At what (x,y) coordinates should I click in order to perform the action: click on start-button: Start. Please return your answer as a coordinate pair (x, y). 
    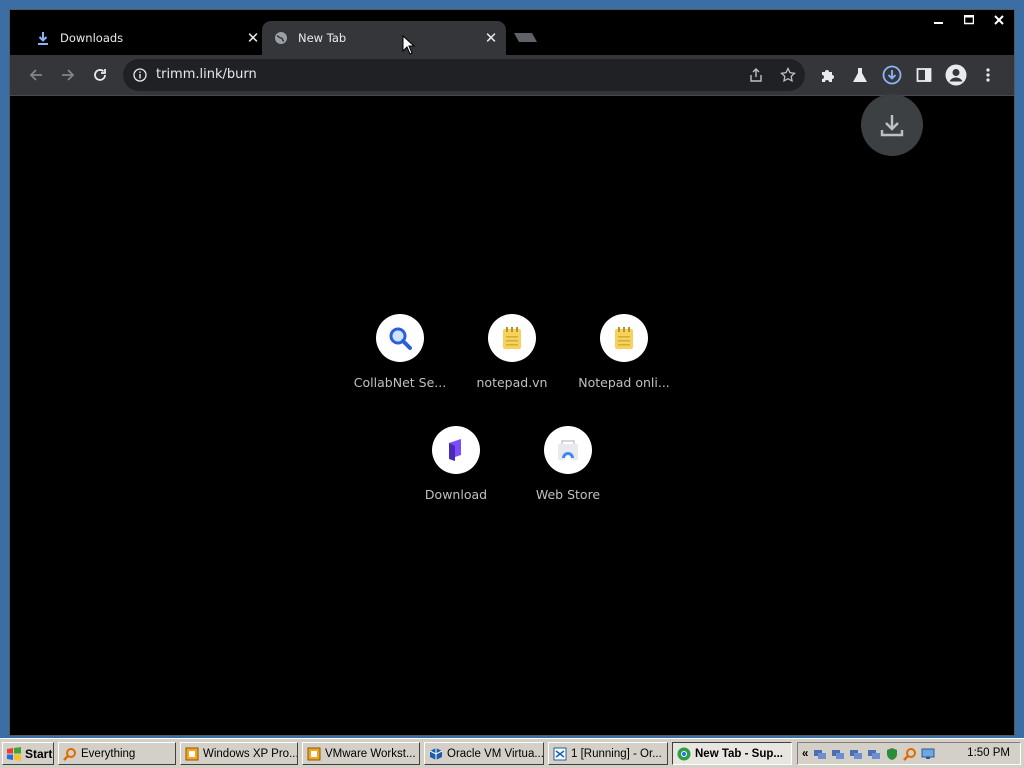
    Looking at the image, I should click on (28, 753).